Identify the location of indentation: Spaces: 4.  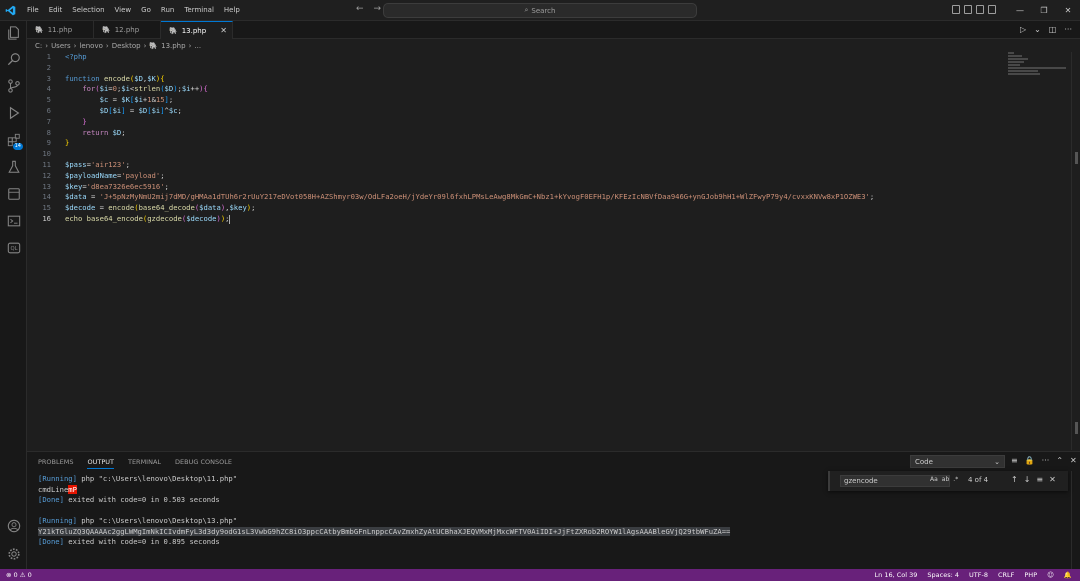
(943, 575).